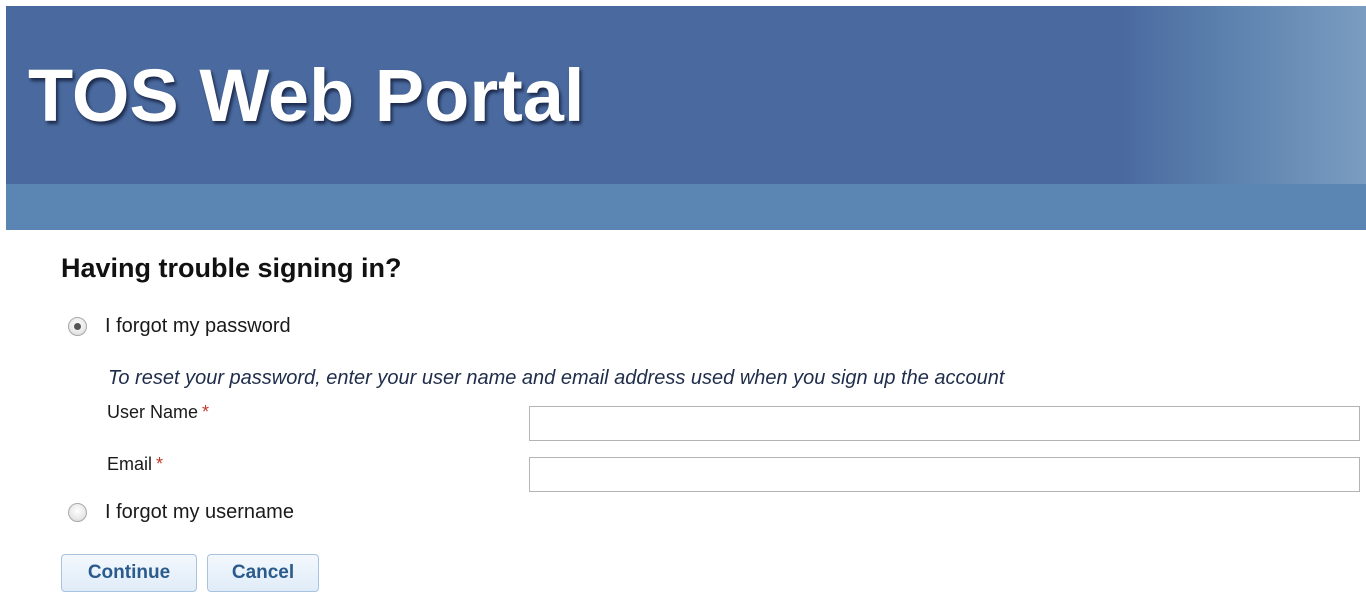 This screenshot has width=1366, height=595. What do you see at coordinates (199, 512) in the screenshot?
I see `forgot-username-label: I forgot my username` at bounding box center [199, 512].